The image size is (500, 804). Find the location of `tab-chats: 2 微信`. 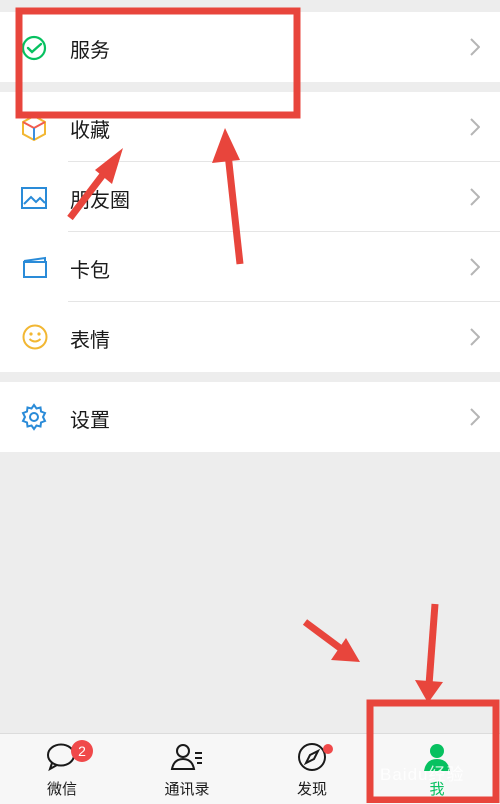

tab-chats: 2 微信 is located at coordinates (62, 769).